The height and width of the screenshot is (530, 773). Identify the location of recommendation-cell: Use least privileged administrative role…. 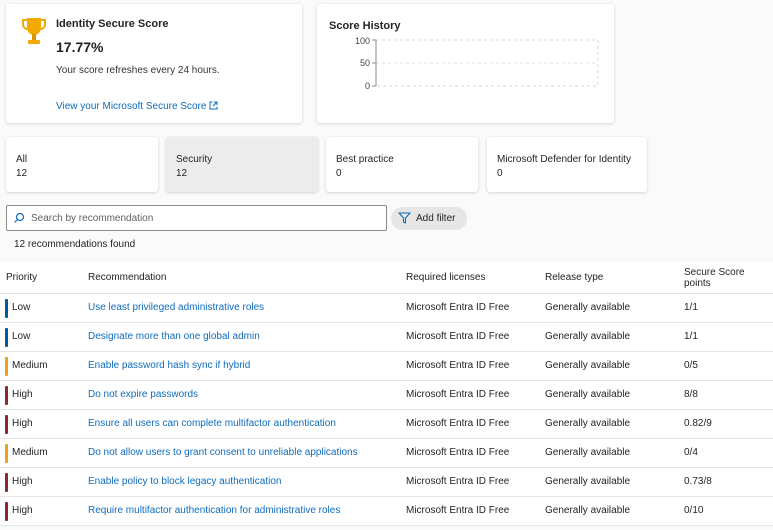
(247, 308).